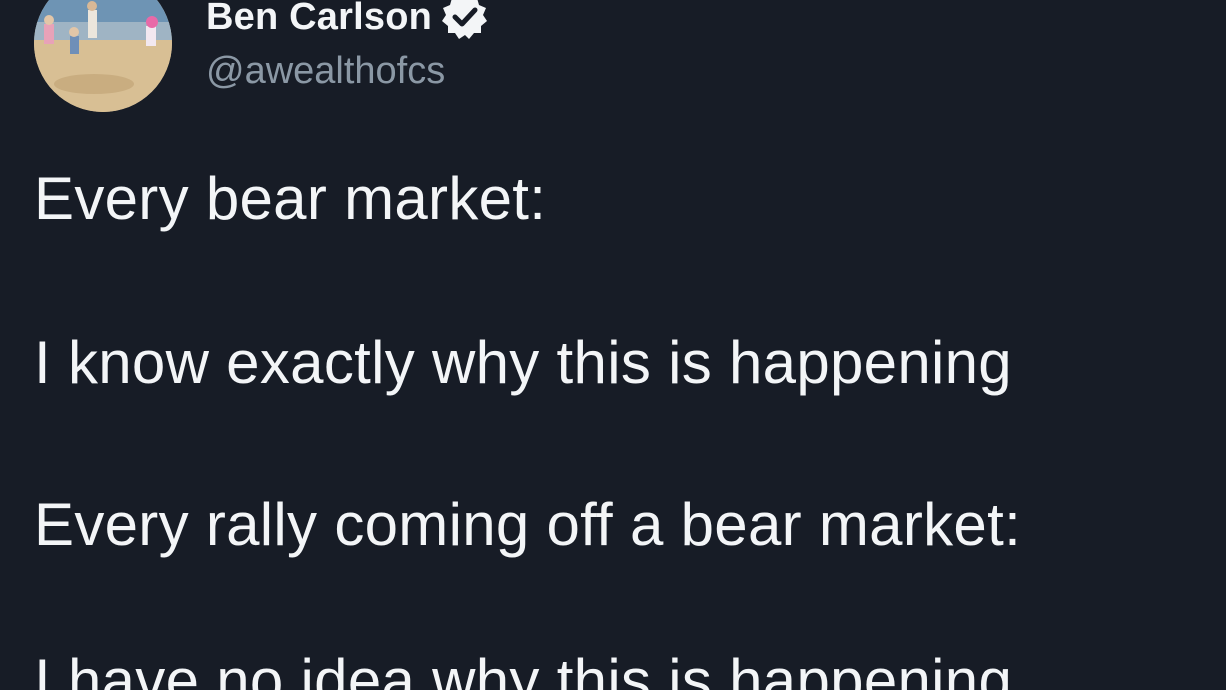 Image resolution: width=1226 pixels, height=690 pixels. What do you see at coordinates (290, 198) in the screenshot?
I see `tweet-line-1: Every bear market:` at bounding box center [290, 198].